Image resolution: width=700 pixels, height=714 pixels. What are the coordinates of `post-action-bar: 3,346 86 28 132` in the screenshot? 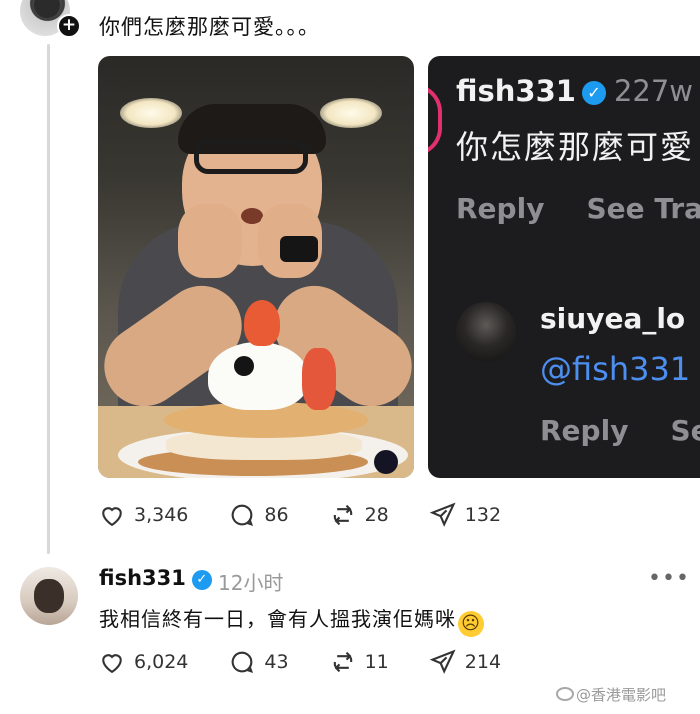 It's located at (319, 515).